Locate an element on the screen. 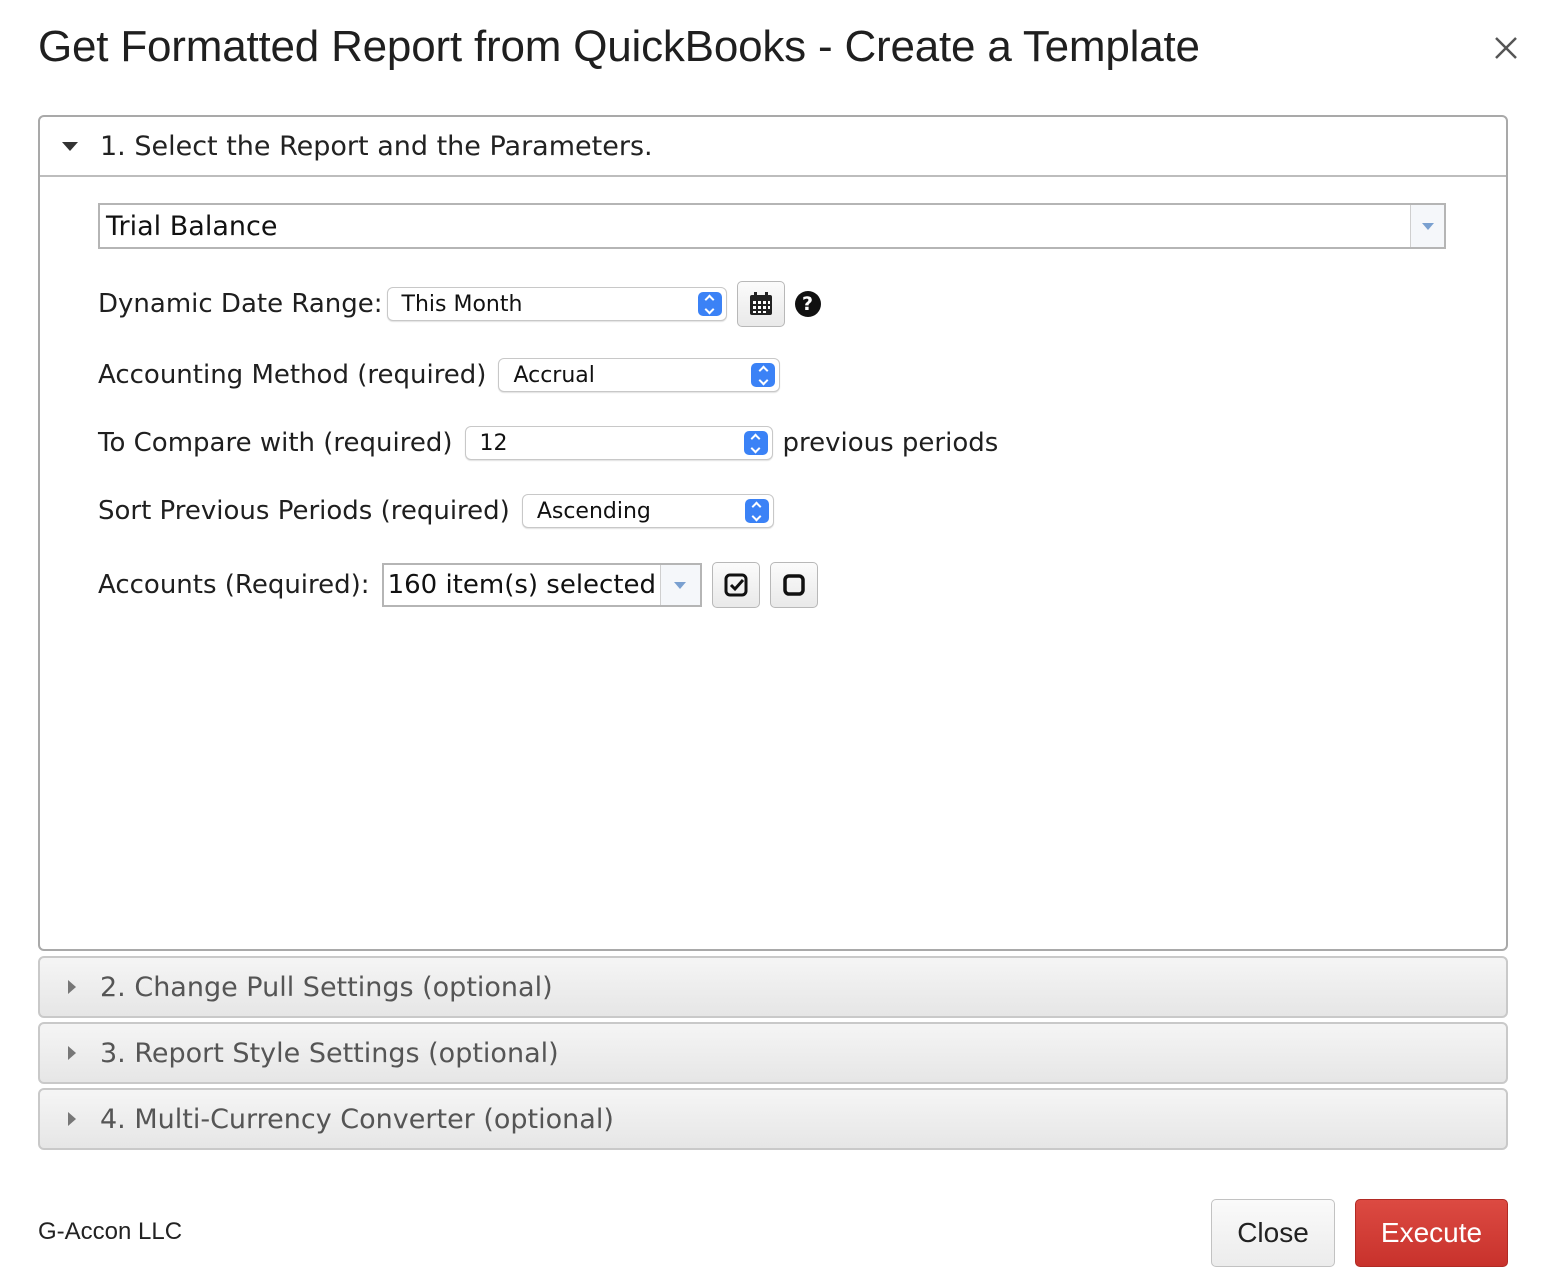 The height and width of the screenshot is (1284, 1558). sort-label: Sort Previous Periods (required) is located at coordinates (304, 511).